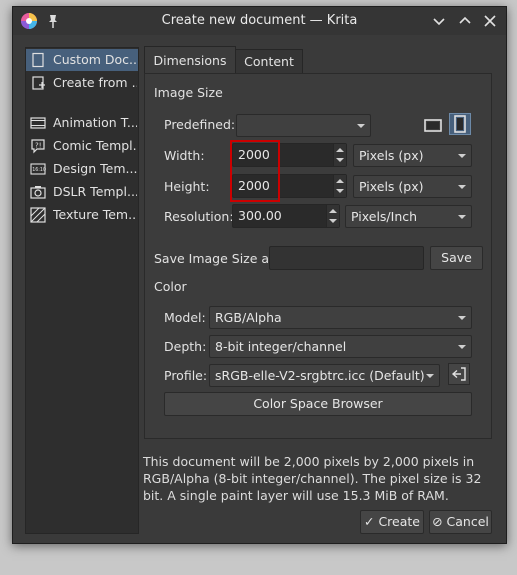  I want to click on title-bar: Create new document — Krita, so click(259, 21).